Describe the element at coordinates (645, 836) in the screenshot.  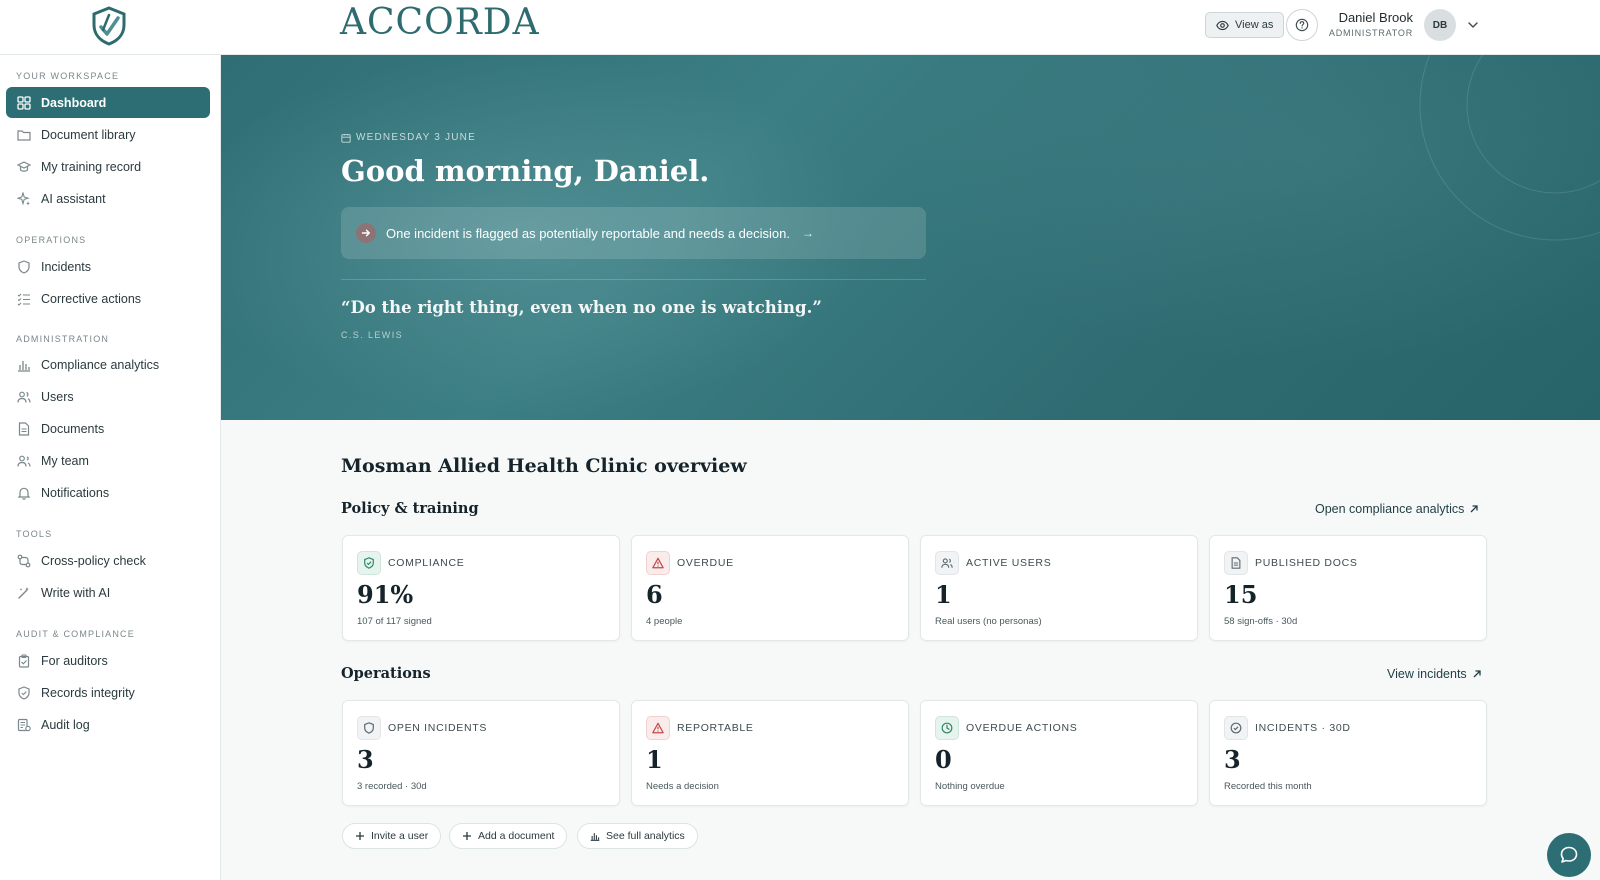
I see `button-label: See full analytics` at that location.